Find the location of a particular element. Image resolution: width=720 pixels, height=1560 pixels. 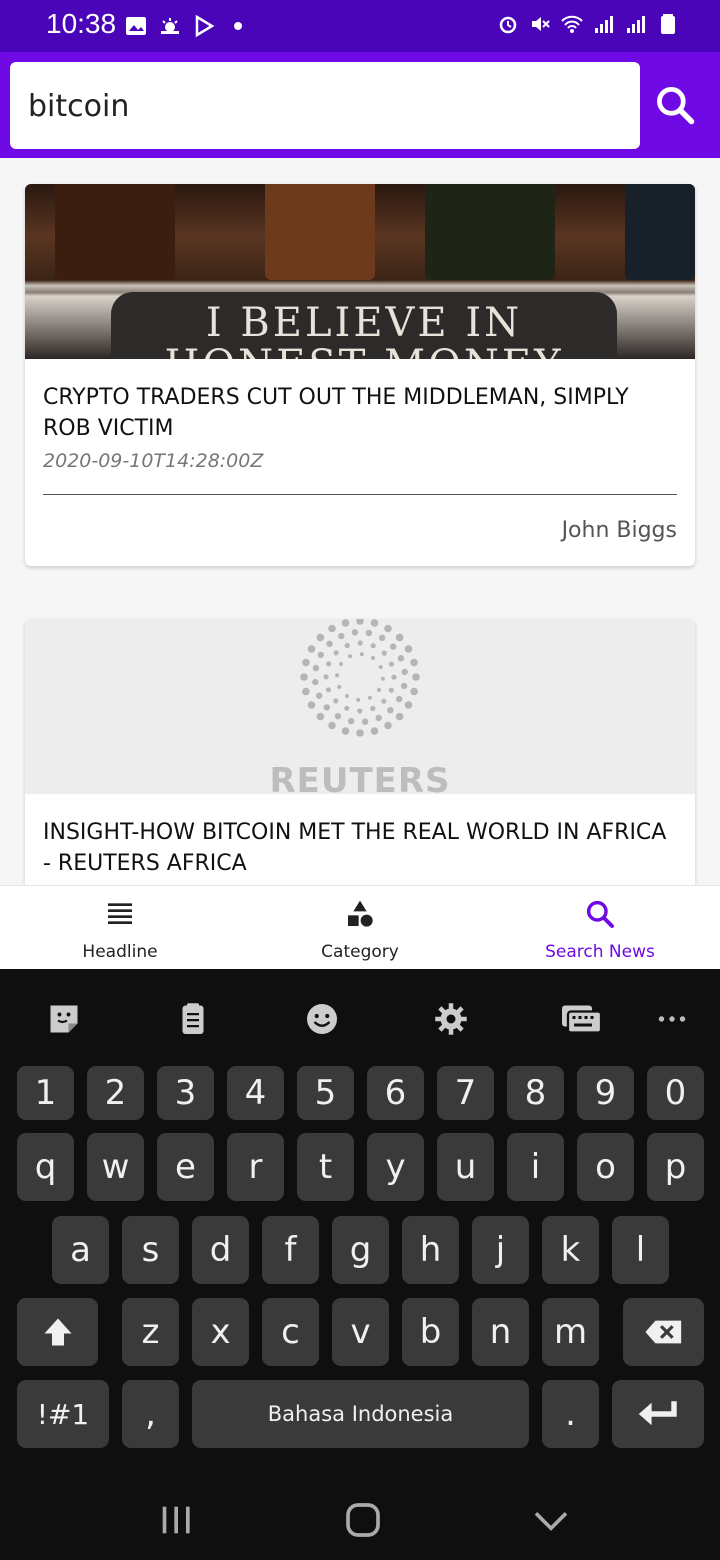

battery-icon is located at coordinates (668, 24).